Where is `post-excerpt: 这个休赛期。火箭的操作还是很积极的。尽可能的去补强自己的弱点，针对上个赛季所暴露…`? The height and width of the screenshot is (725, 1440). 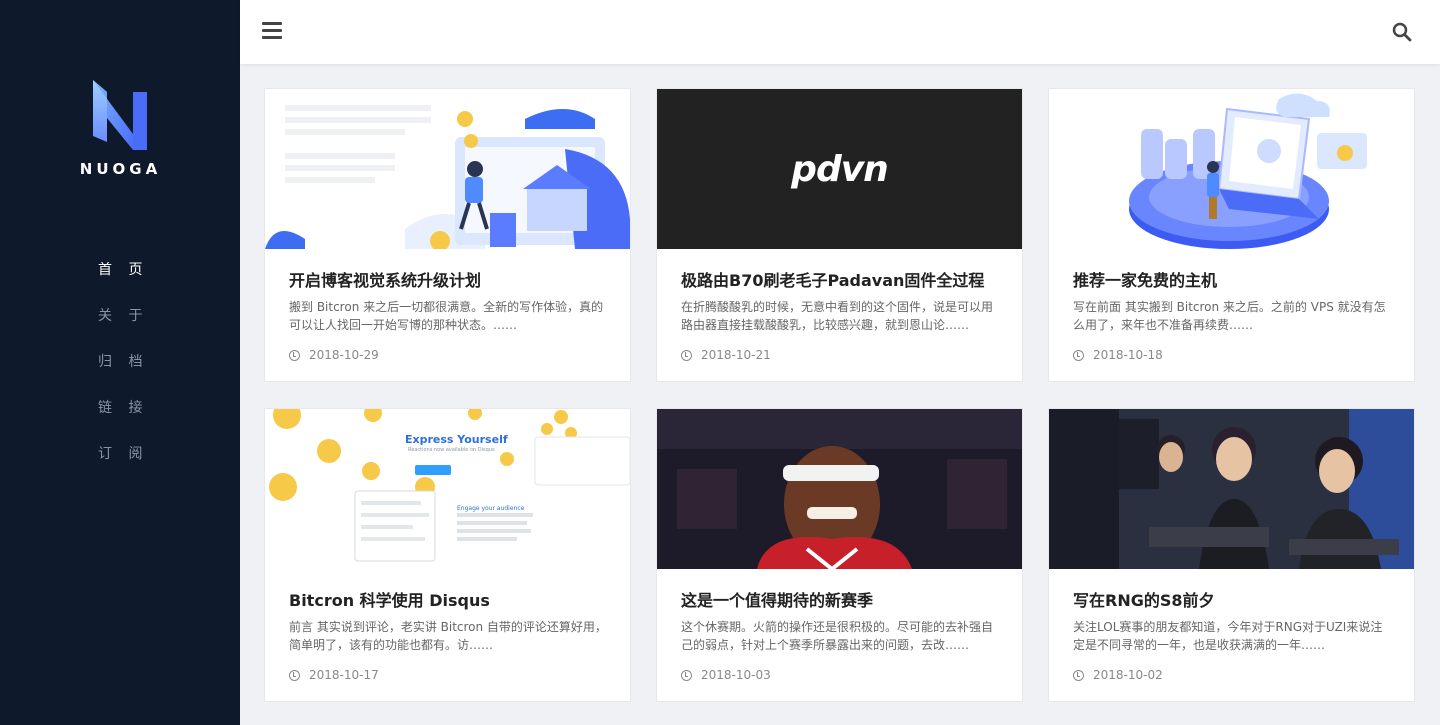 post-excerpt: 这个休赛期。火箭的操作还是很积极的。尽可能的去补强自己的弱点，针对上个赛季所暴露… is located at coordinates (837, 636).